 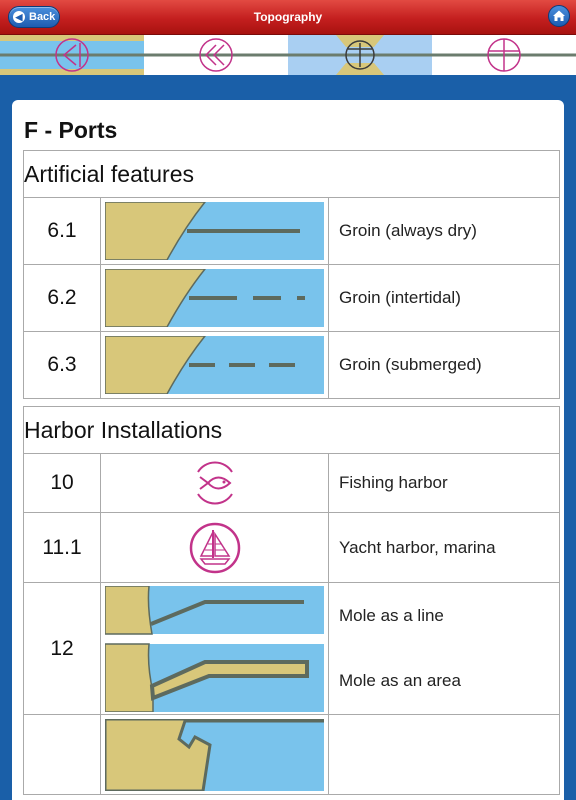 What do you see at coordinates (444, 648) in the screenshot?
I see `symbol-description: Mole as a line Mole as an area` at bounding box center [444, 648].